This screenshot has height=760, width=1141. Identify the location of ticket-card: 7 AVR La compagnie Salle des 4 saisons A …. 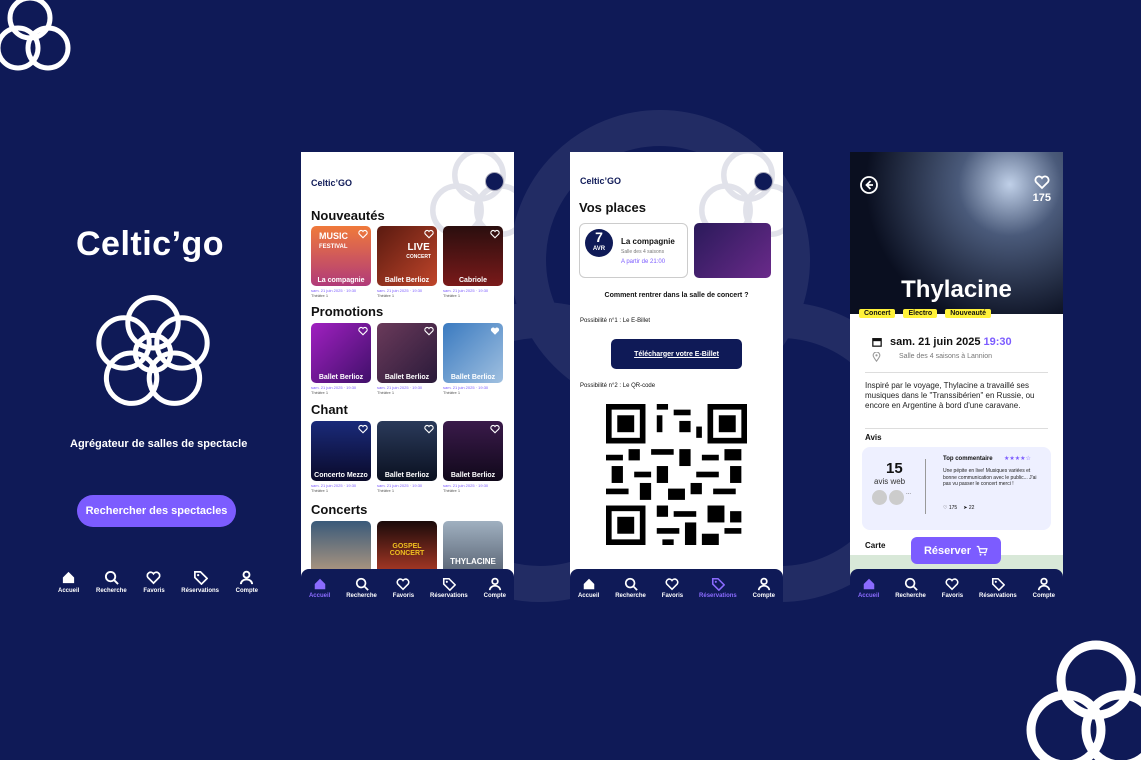
(633, 250).